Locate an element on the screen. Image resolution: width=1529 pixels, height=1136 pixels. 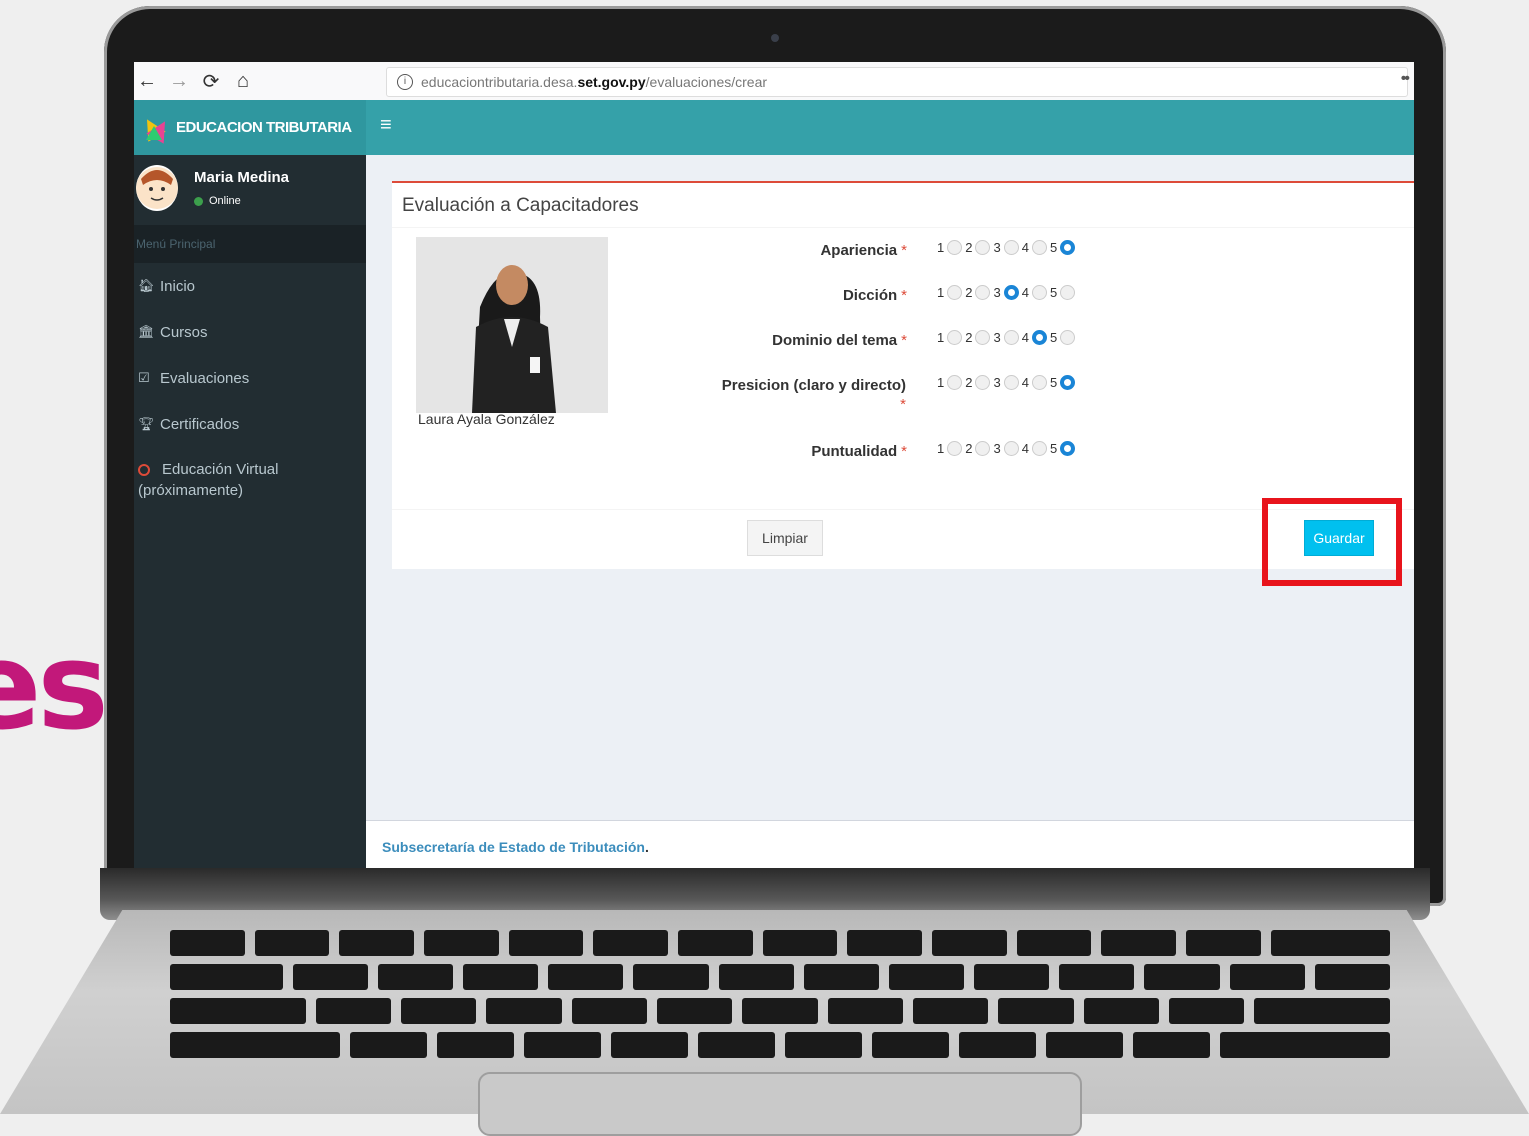
slide-heading-fragment: es is located at coordinates (54, 687).